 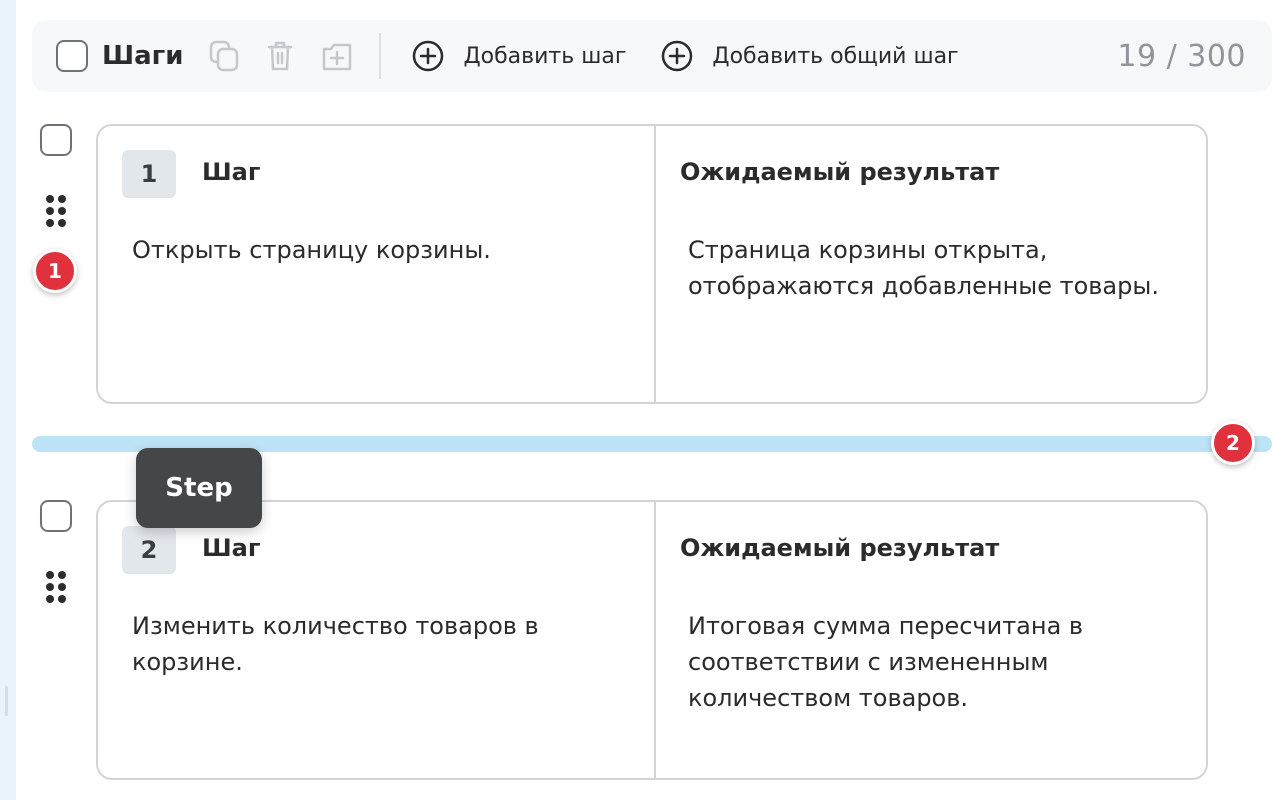 I want to click on add-shared-step-label: Добавить общий шаг, so click(x=835, y=56).